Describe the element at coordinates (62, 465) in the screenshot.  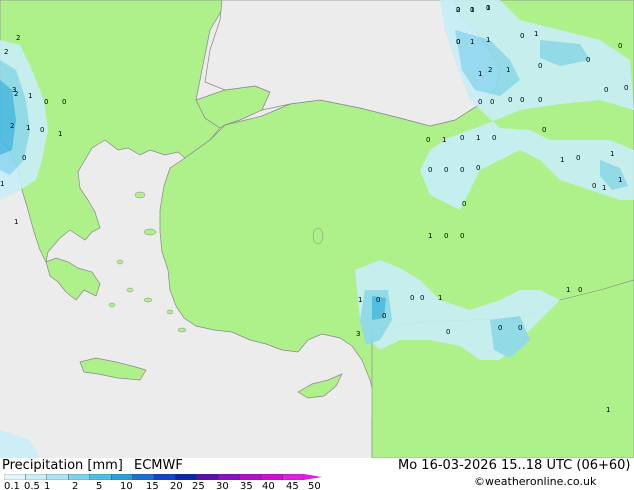
I see `product-label: Precipitation [mm]` at that location.